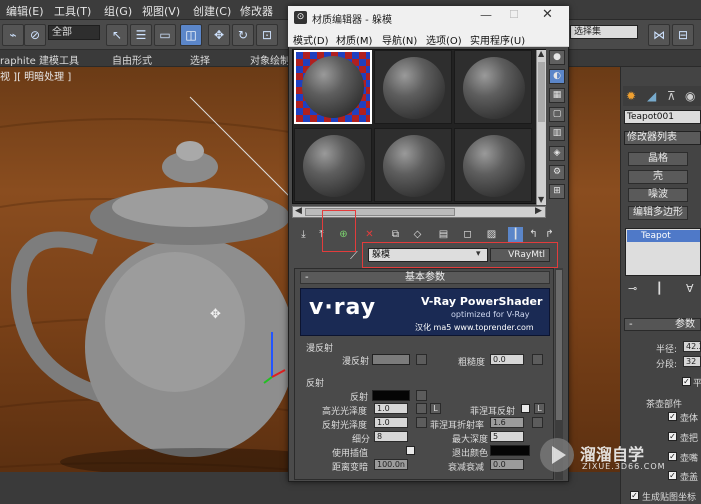 This screenshot has width=701, height=504. Describe the element at coordinates (557, 153) in the screenshot. I see `make-preview-icon: ◈` at that location.